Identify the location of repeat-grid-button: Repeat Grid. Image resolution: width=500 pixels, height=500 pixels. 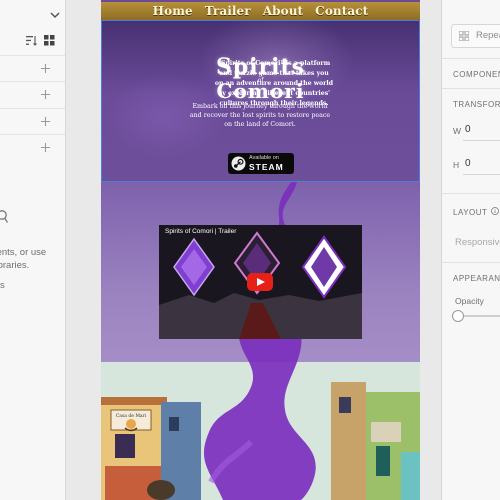
(475, 36).